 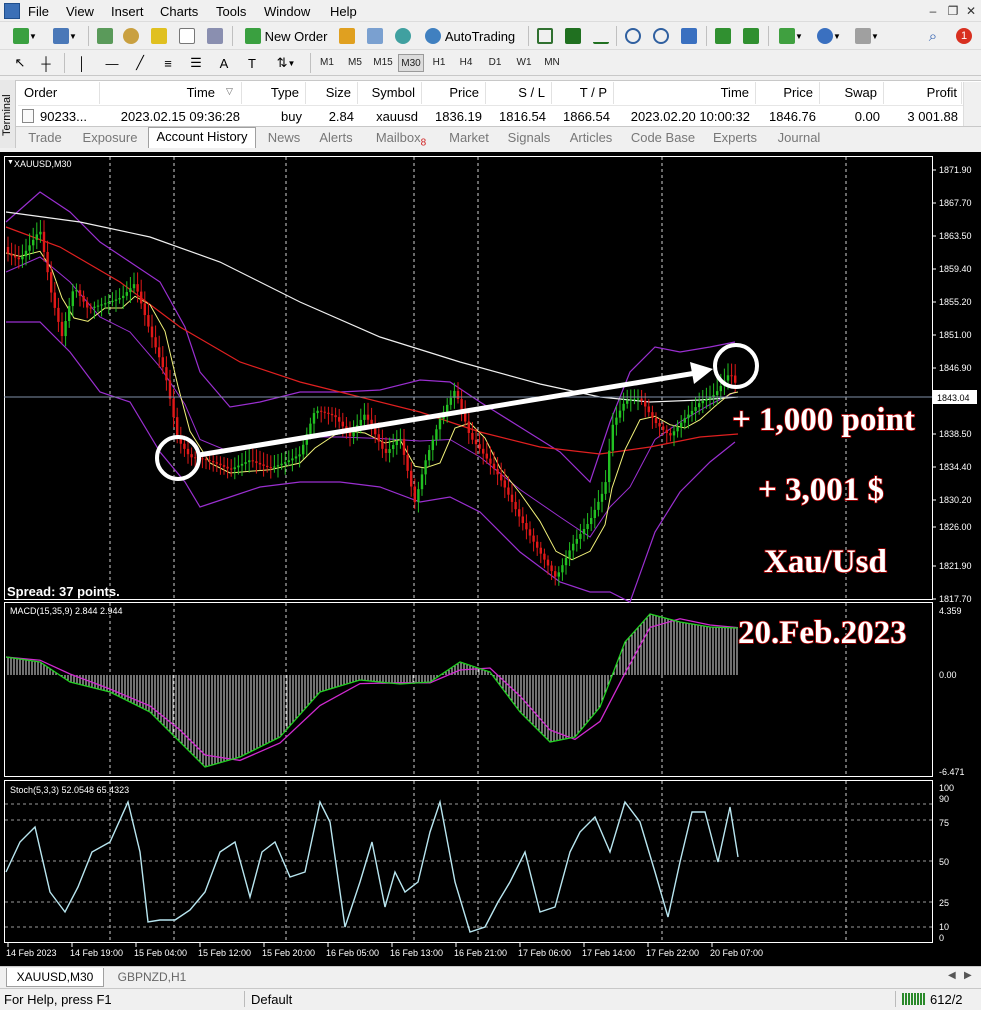 What do you see at coordinates (601, 36) in the screenshot?
I see `line-chart-icon` at bounding box center [601, 36].